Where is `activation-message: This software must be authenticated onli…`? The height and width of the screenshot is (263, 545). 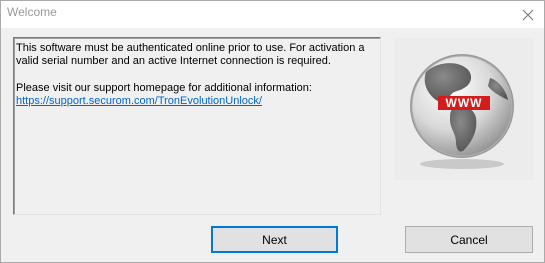 activation-message: This software must be authenticated onli… is located at coordinates (190, 54).